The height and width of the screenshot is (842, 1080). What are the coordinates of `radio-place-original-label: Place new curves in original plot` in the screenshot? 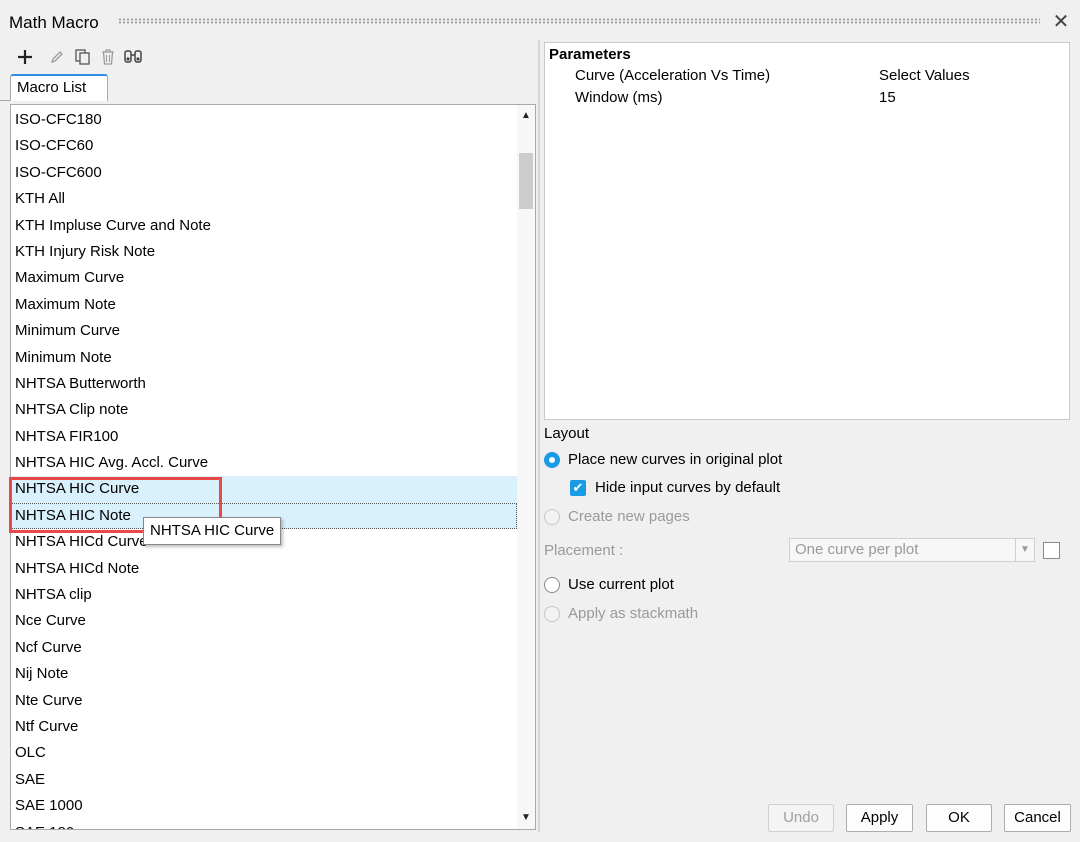 It's located at (675, 459).